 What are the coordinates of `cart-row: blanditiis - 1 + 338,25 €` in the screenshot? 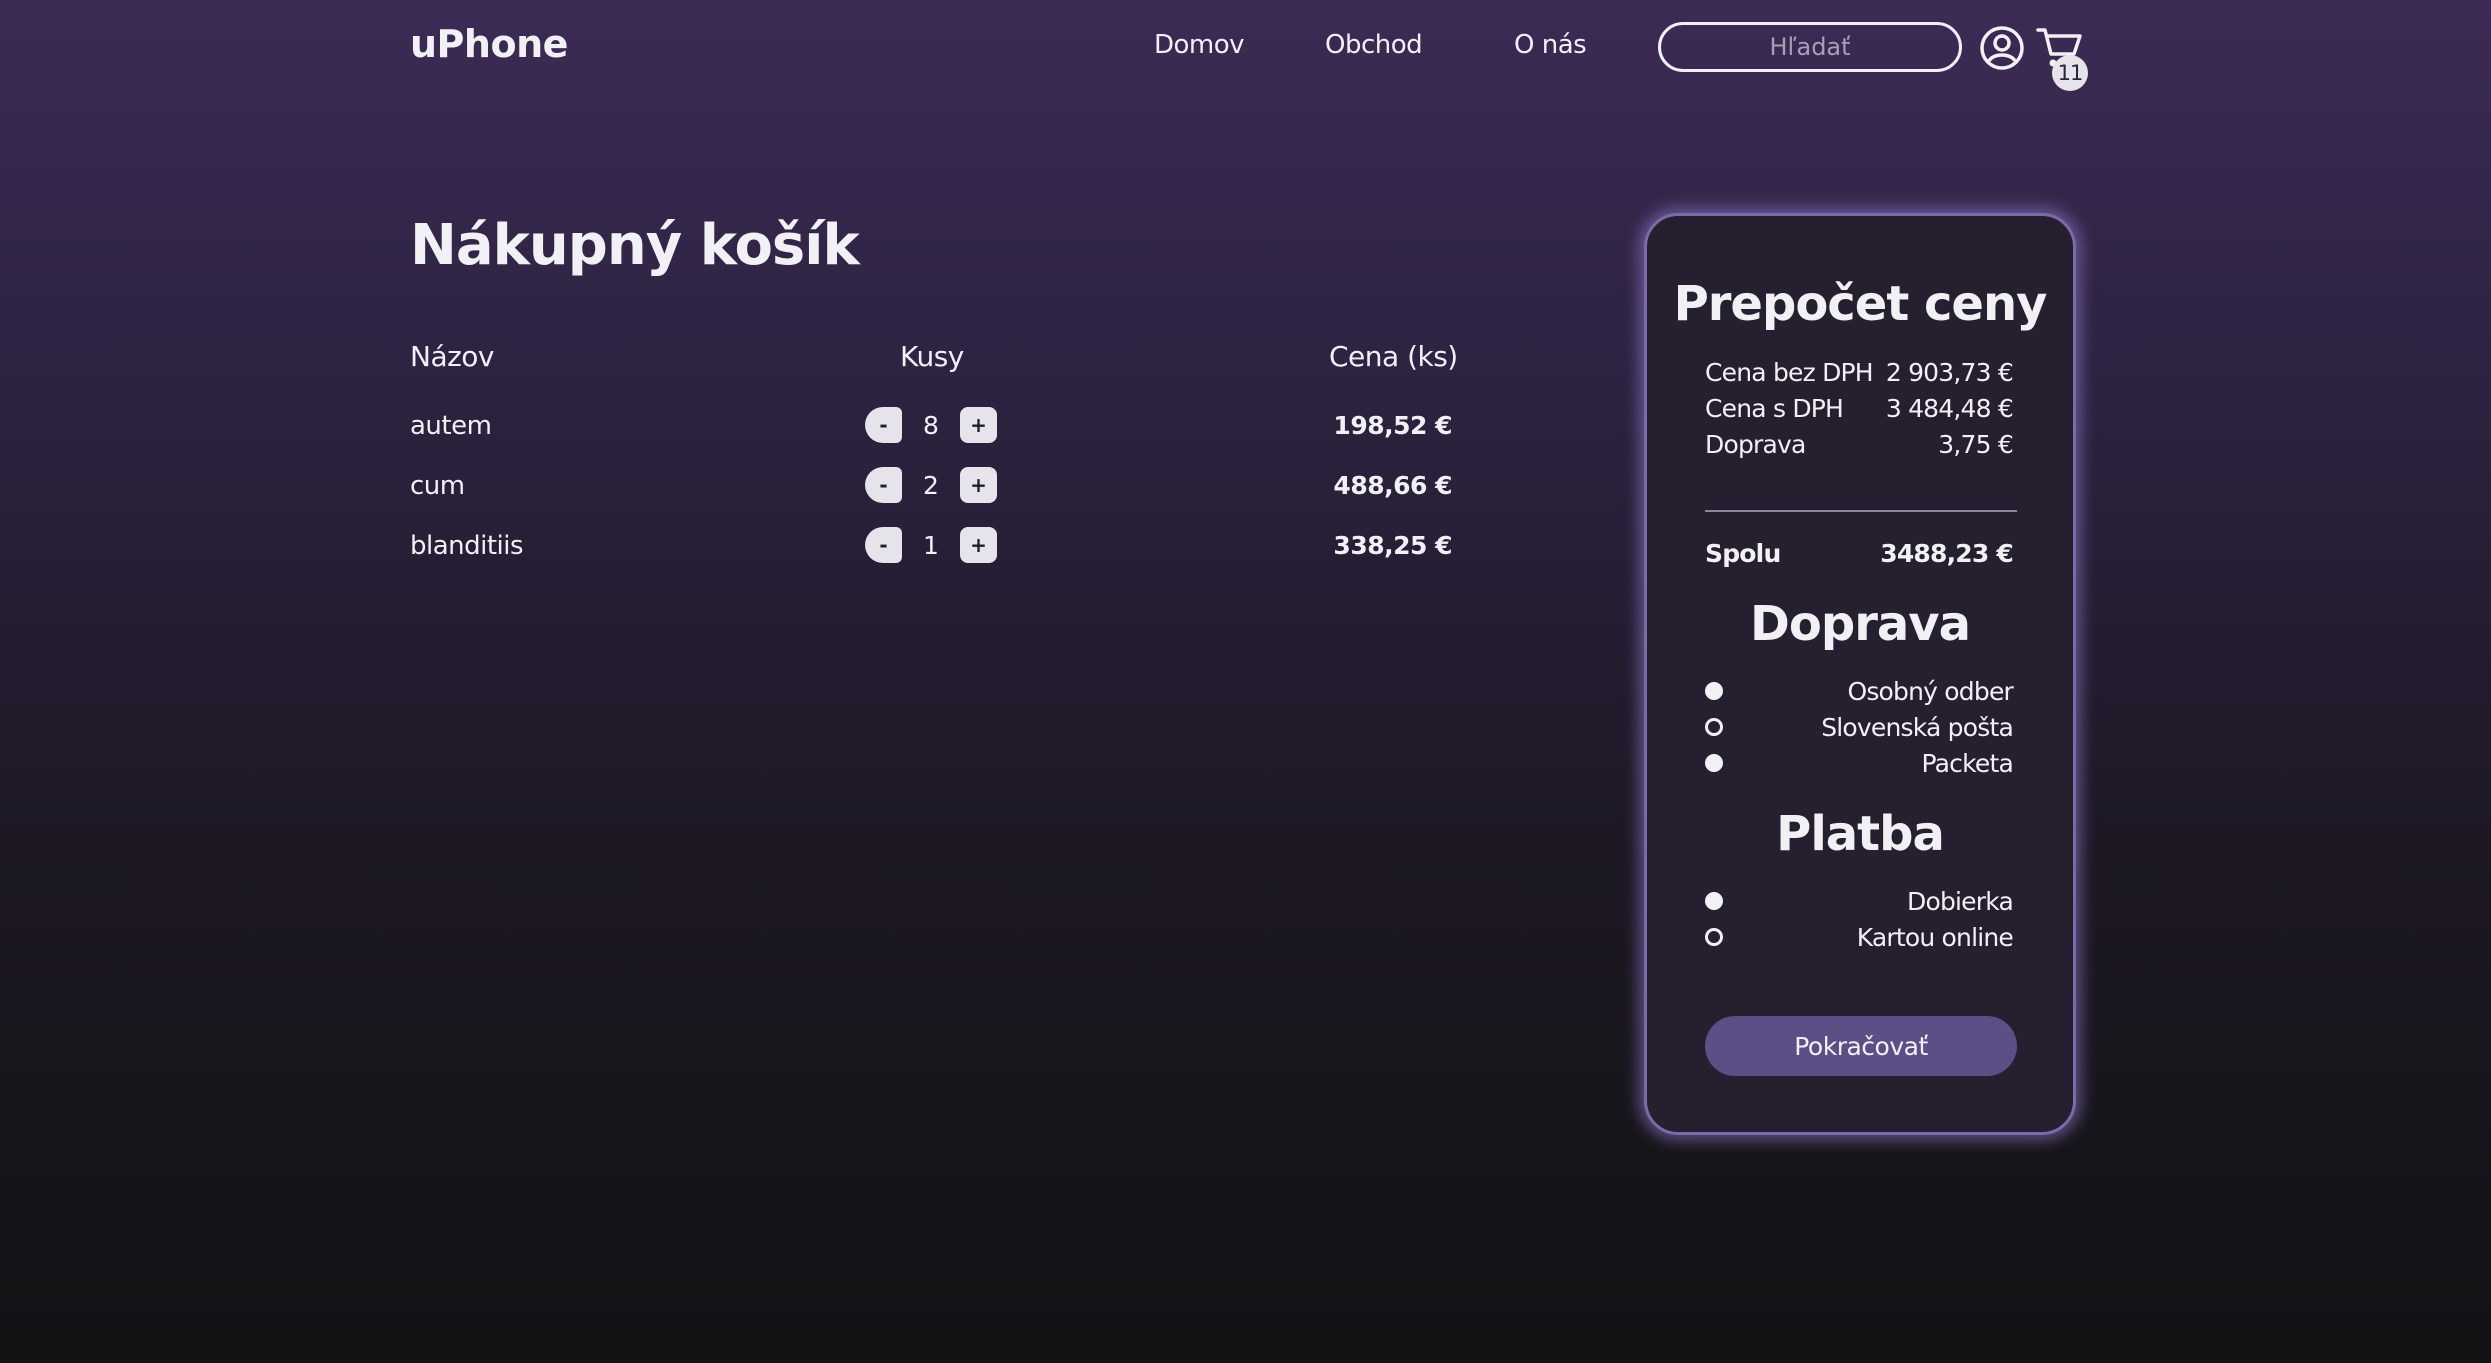 It's located at (931, 545).